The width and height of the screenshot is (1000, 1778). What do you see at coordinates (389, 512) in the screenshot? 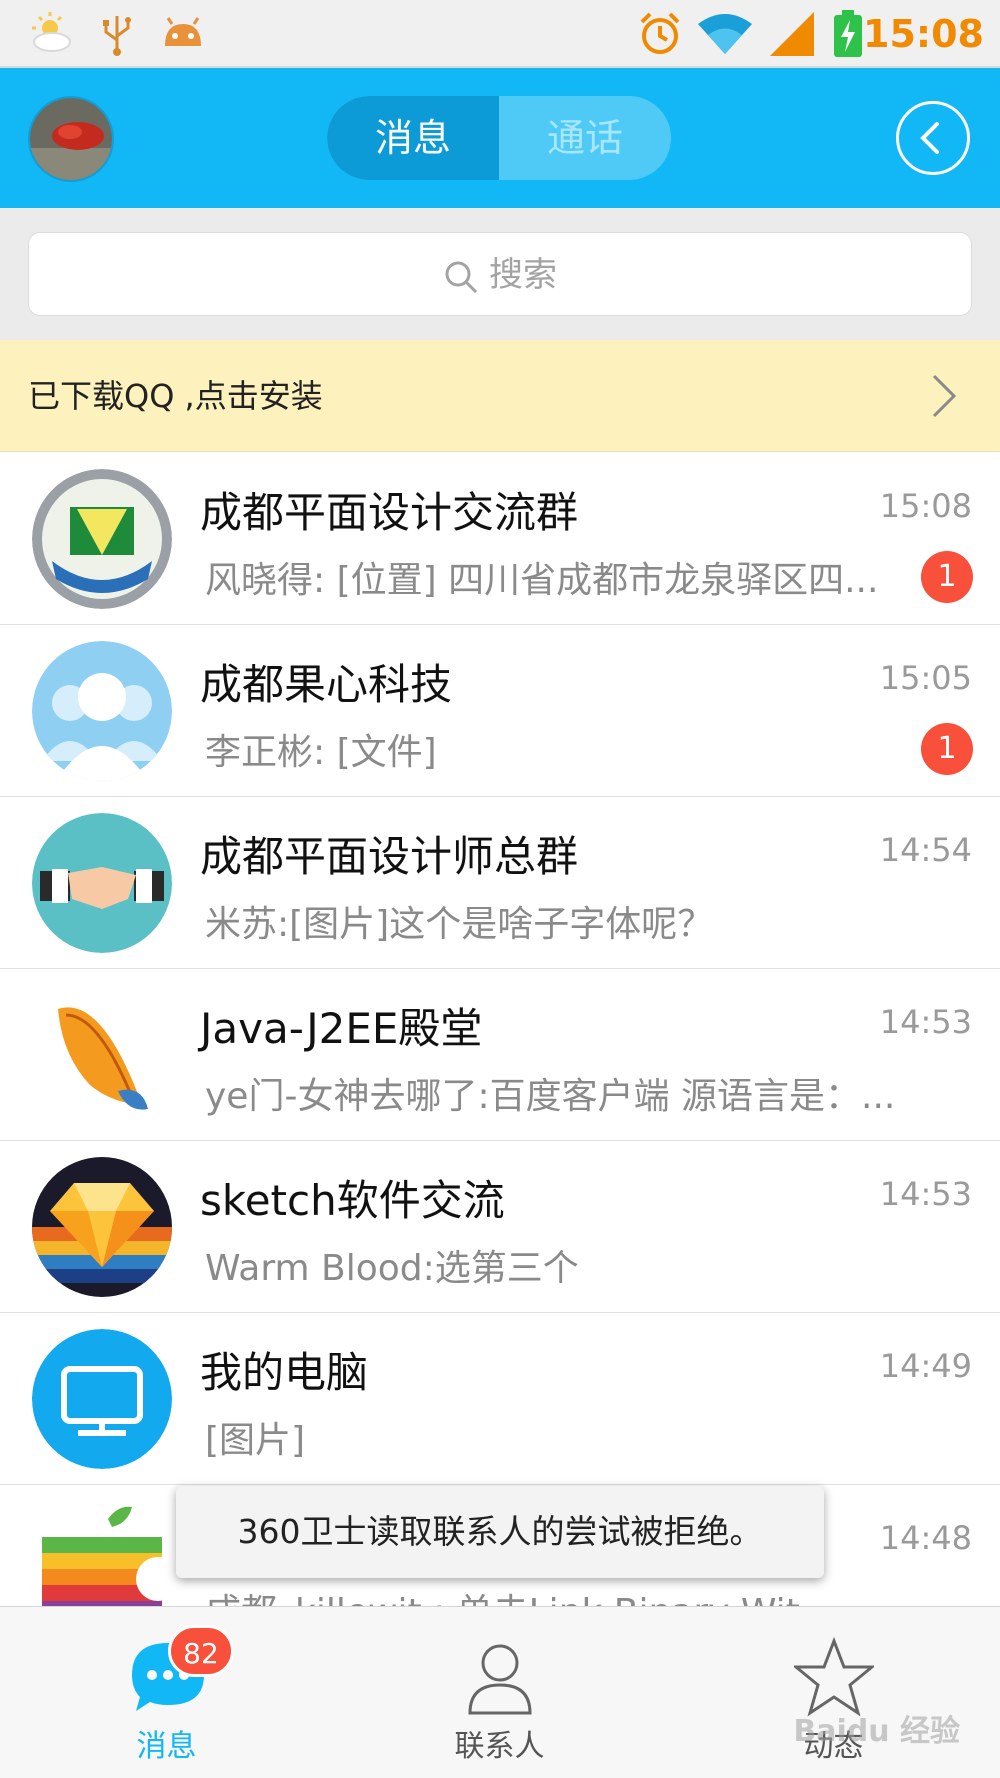
I see `conversation-name: 成都平面设计交流群` at bounding box center [389, 512].